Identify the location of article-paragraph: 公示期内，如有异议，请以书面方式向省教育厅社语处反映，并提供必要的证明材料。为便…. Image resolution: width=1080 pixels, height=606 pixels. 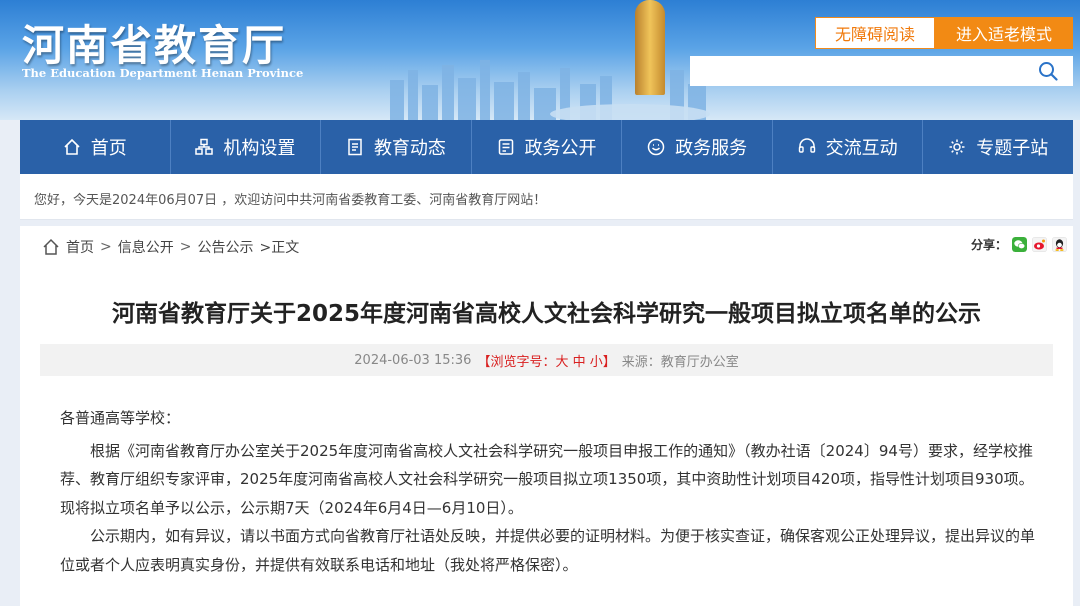
(548, 550).